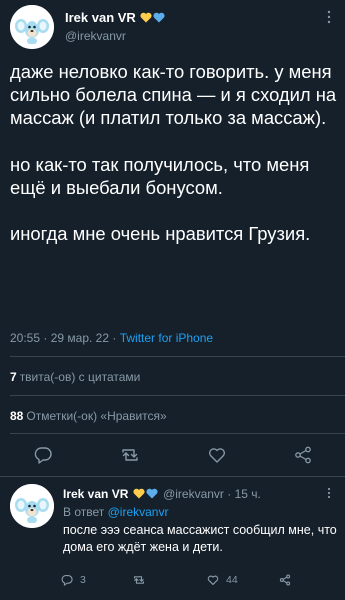 This screenshot has width=345, height=600. I want to click on reply-display-name: Irek van VR, so click(95, 494).